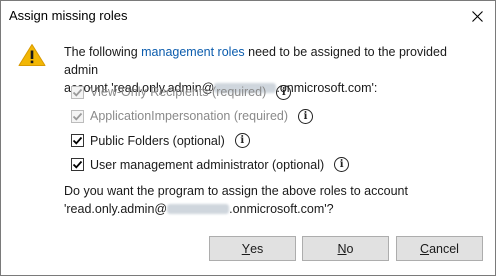  I want to click on cancel-mnemonic: C, so click(425, 248).